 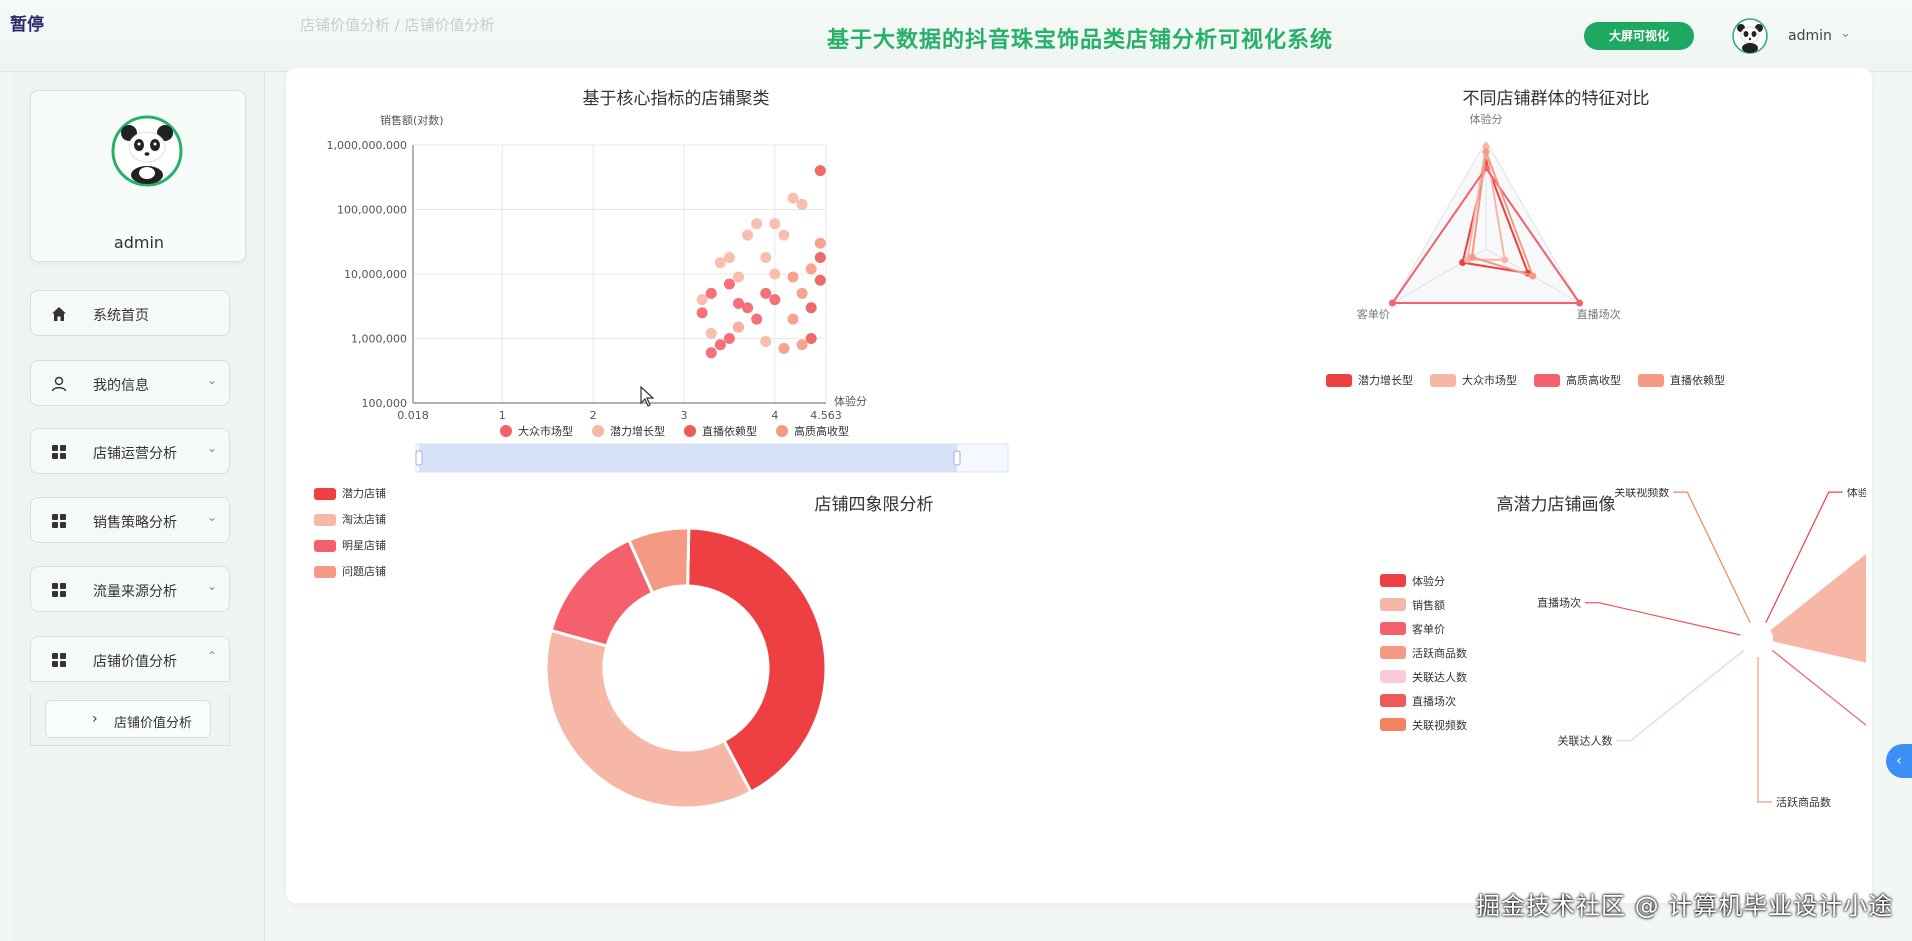 What do you see at coordinates (545, 431) in the screenshot?
I see `legend-label: 大众市场型` at bounding box center [545, 431].